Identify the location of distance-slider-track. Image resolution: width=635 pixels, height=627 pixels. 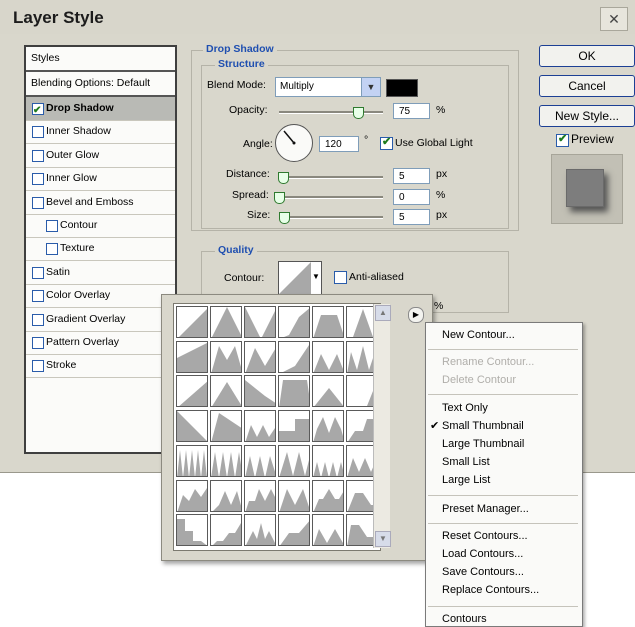
(331, 177).